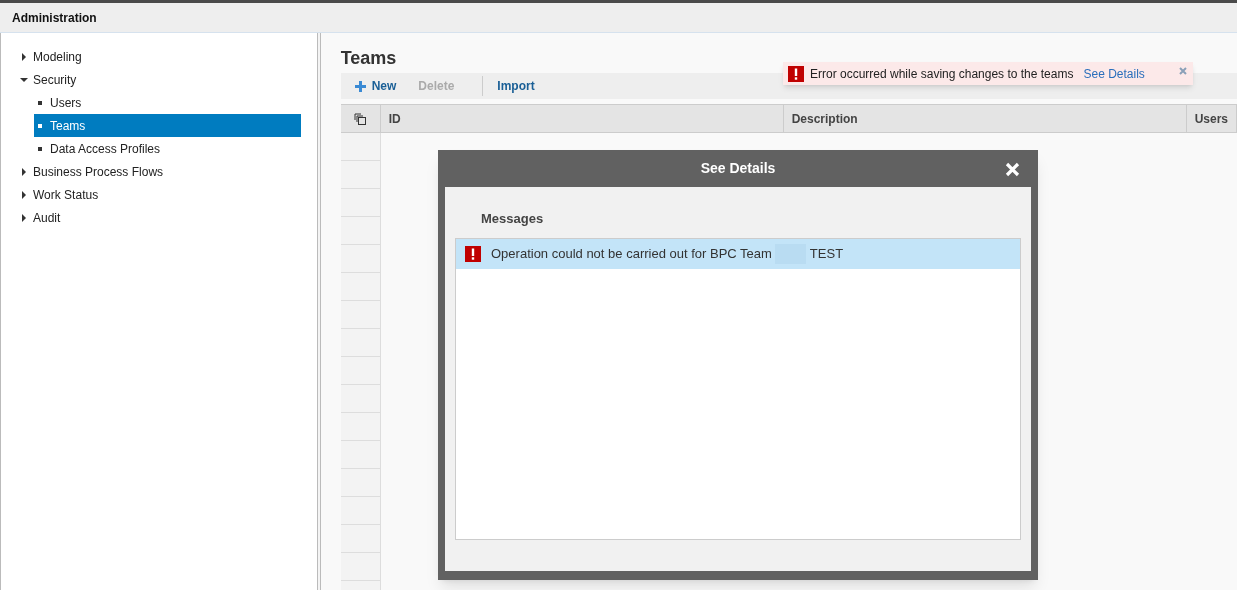  Describe the element at coordinates (582, 118) in the screenshot. I see `column-header: ID` at that location.